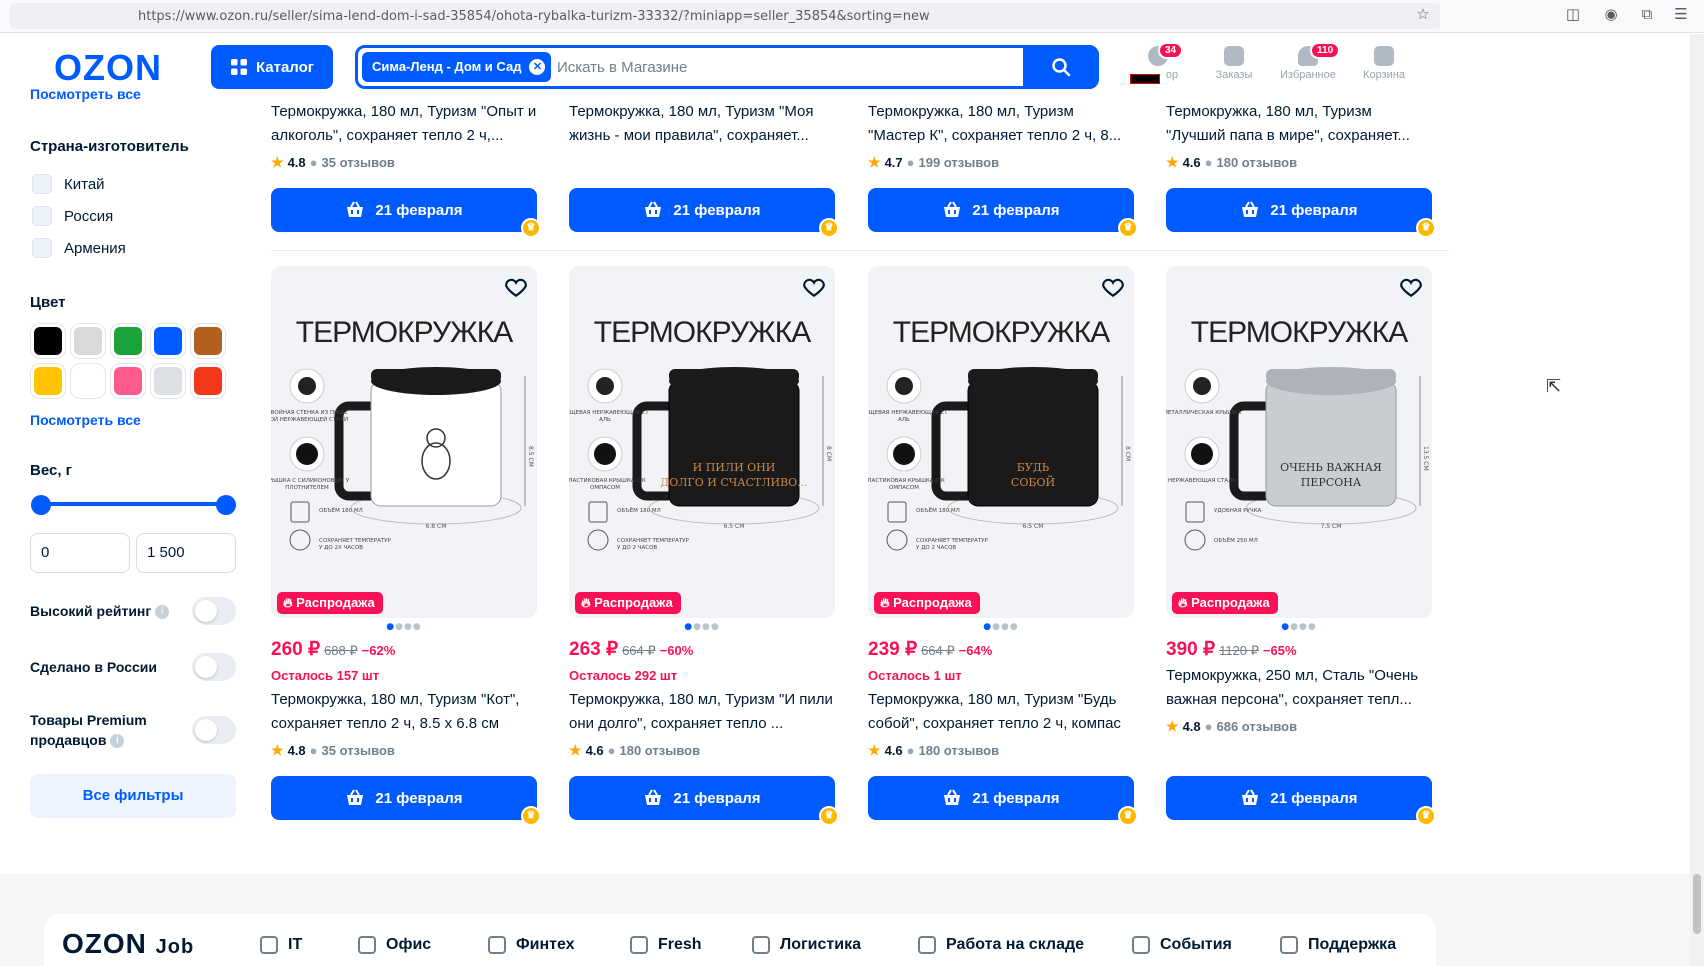  I want to click on all-filters-button: Все фильтры, so click(133, 796).